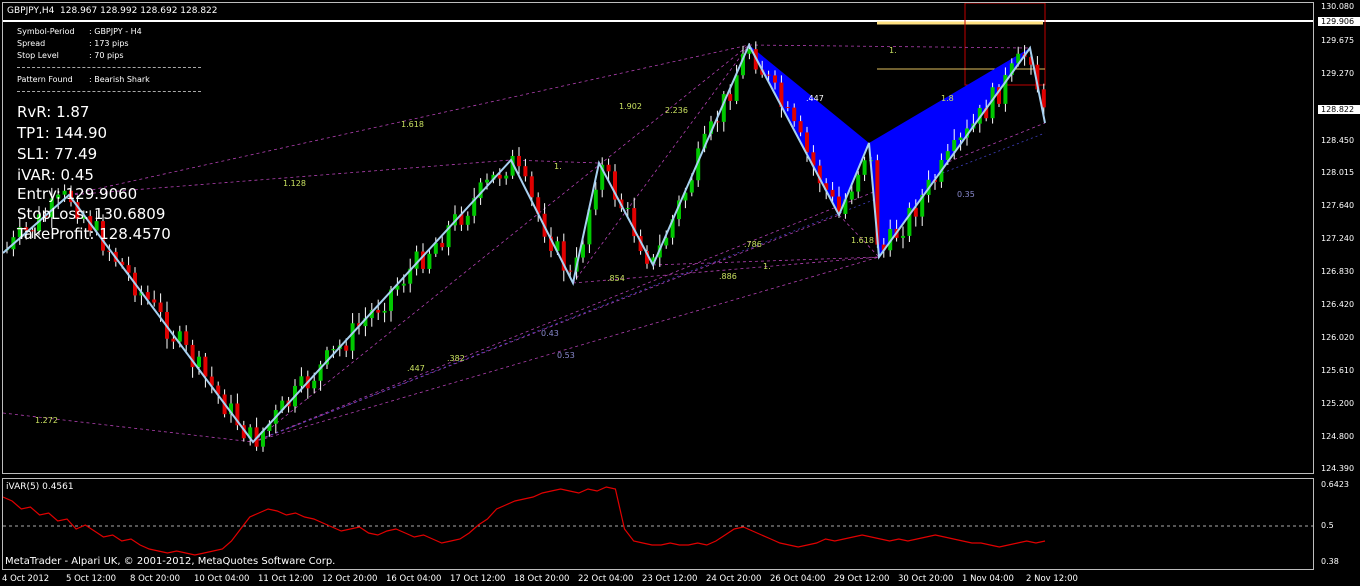 The height and width of the screenshot is (586, 1360). Describe the element at coordinates (286, 579) in the screenshot. I see `time-axis-label: 11 Oct 12:00` at that location.